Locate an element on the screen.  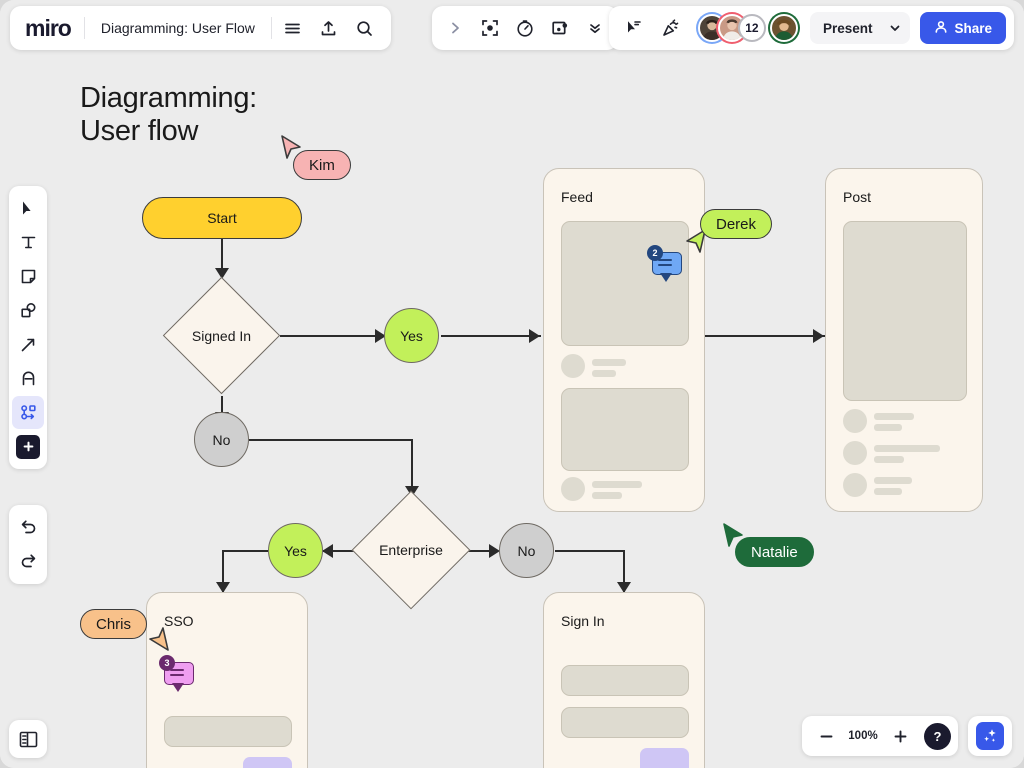
topbar-right: 12 Present Share is located at coordinates (811, 28).